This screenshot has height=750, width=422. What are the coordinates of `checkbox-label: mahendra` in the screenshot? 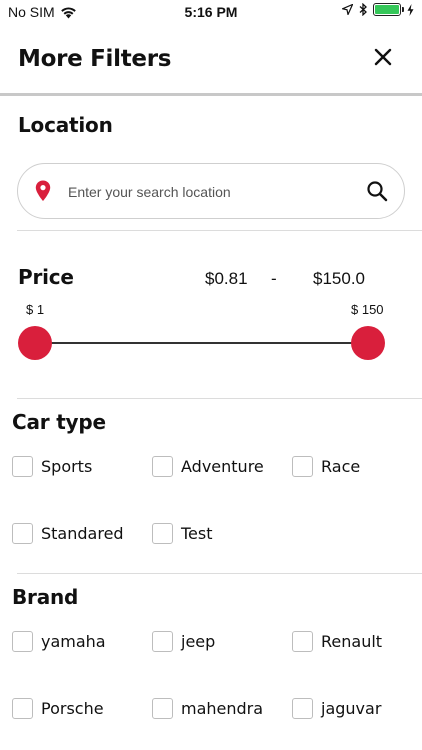 It's located at (222, 708).